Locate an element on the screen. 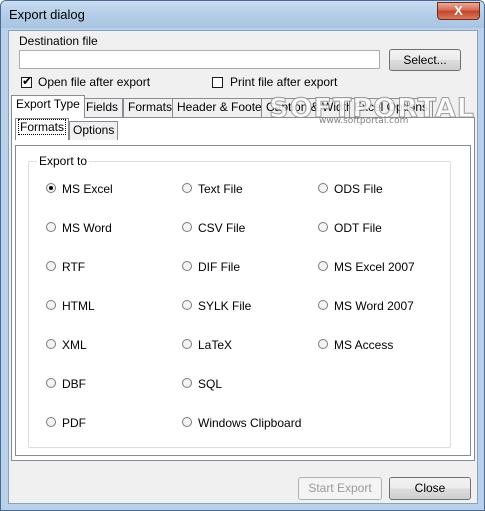 This screenshot has height=511, width=485. radio-text-file-label: Text File is located at coordinates (220, 189).